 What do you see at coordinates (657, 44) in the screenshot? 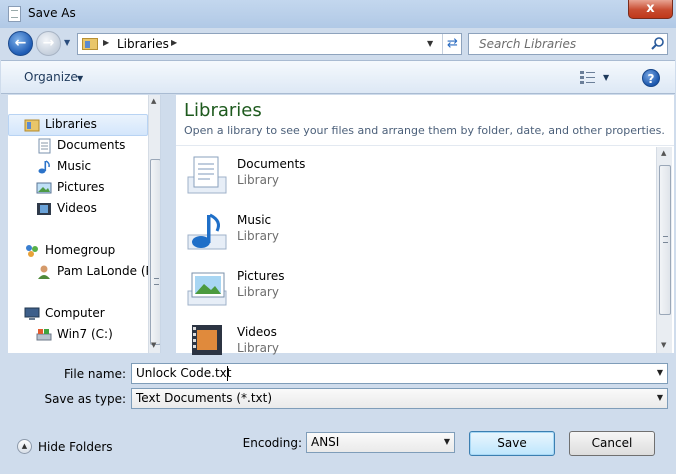
I see `search-icon` at bounding box center [657, 44].